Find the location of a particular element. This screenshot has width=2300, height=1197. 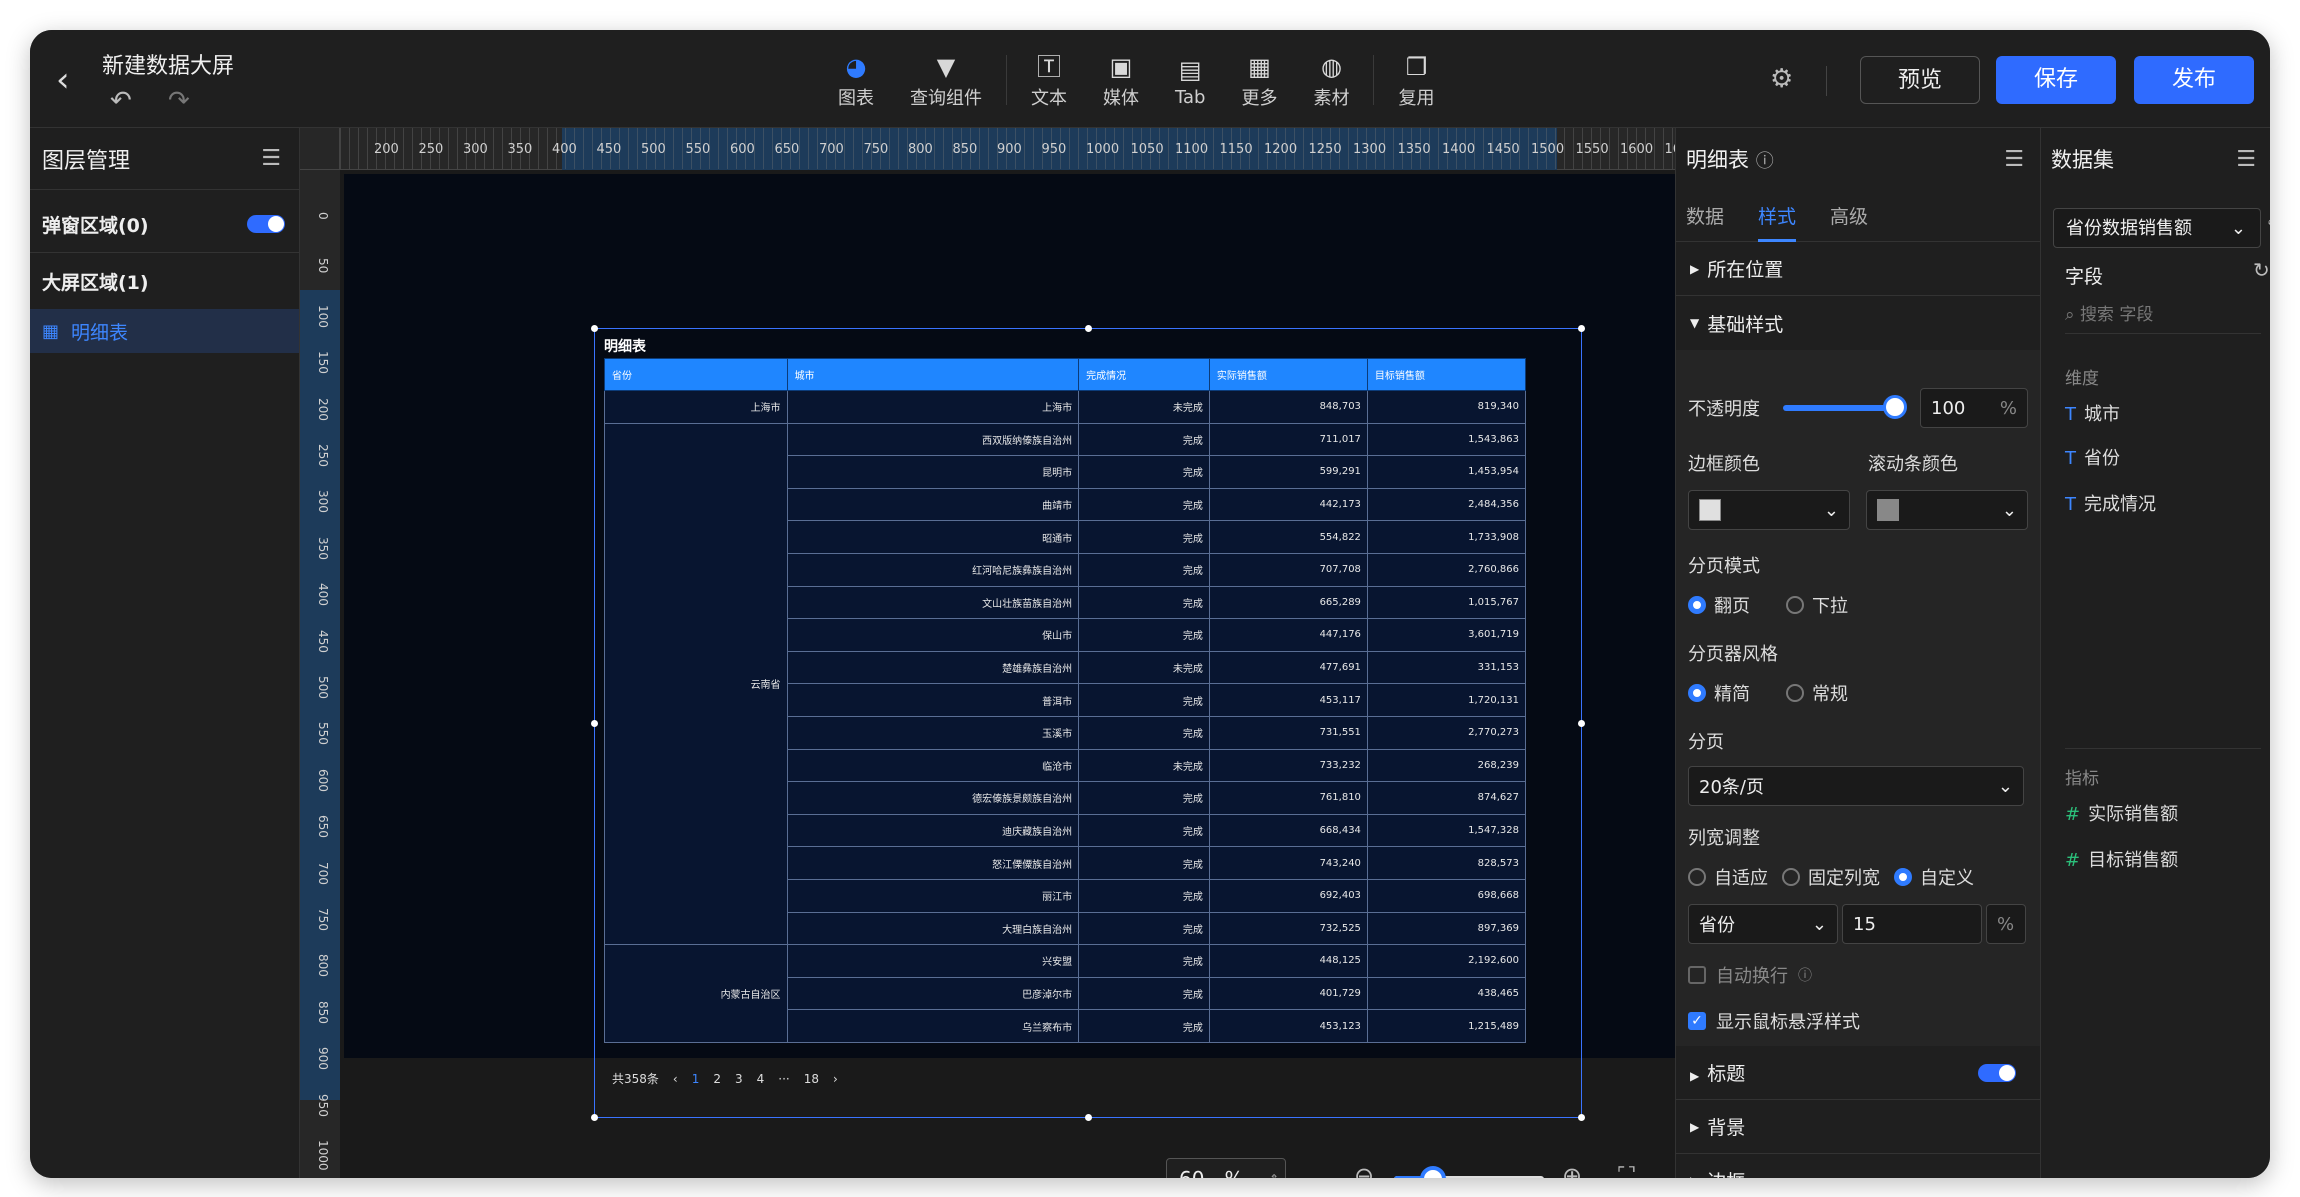

settings-sliders-icon: ⚙ is located at coordinates (1781, 79).